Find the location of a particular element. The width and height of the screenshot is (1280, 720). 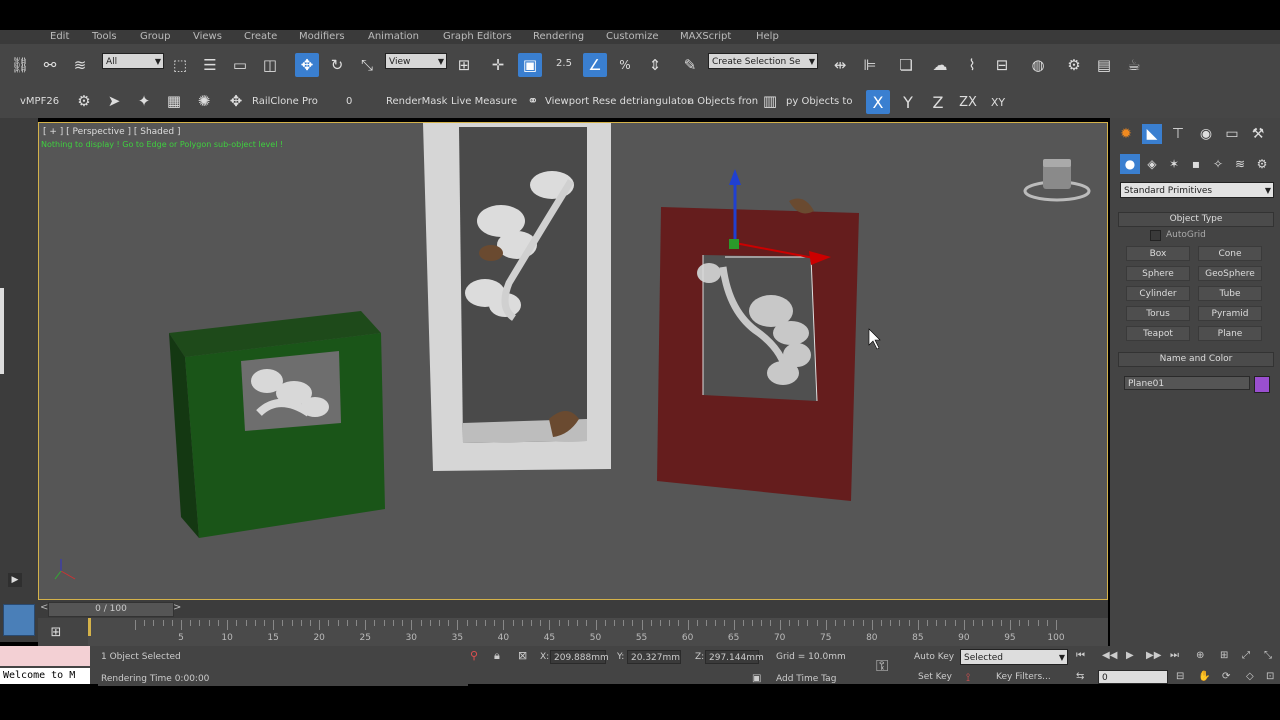

link-icon: ⛓ is located at coordinates (20, 65).